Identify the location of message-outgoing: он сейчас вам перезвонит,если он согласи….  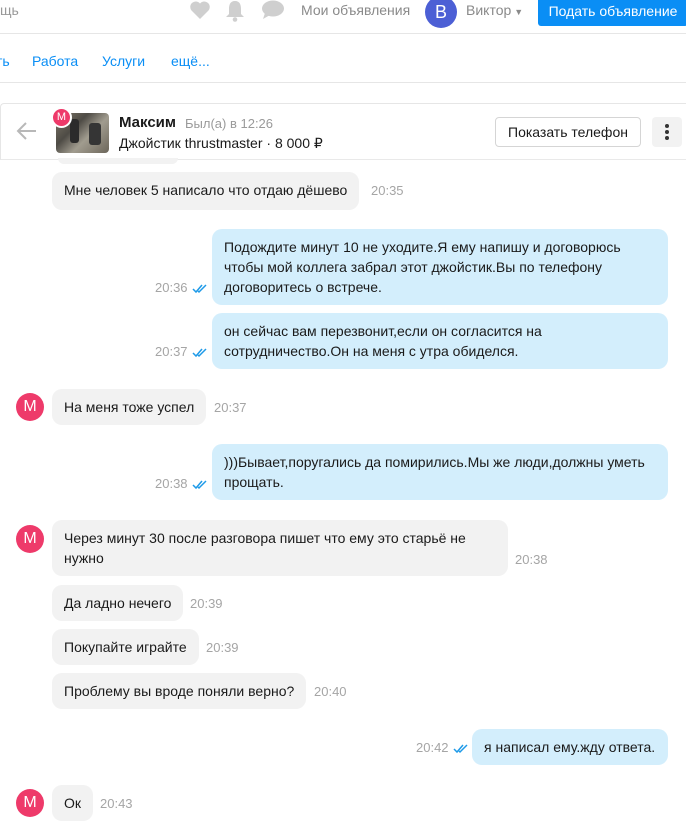
(440, 341).